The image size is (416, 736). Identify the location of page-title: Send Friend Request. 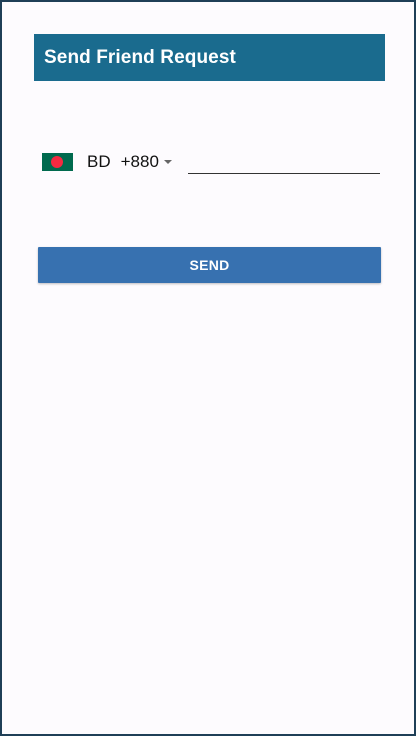
(140, 57).